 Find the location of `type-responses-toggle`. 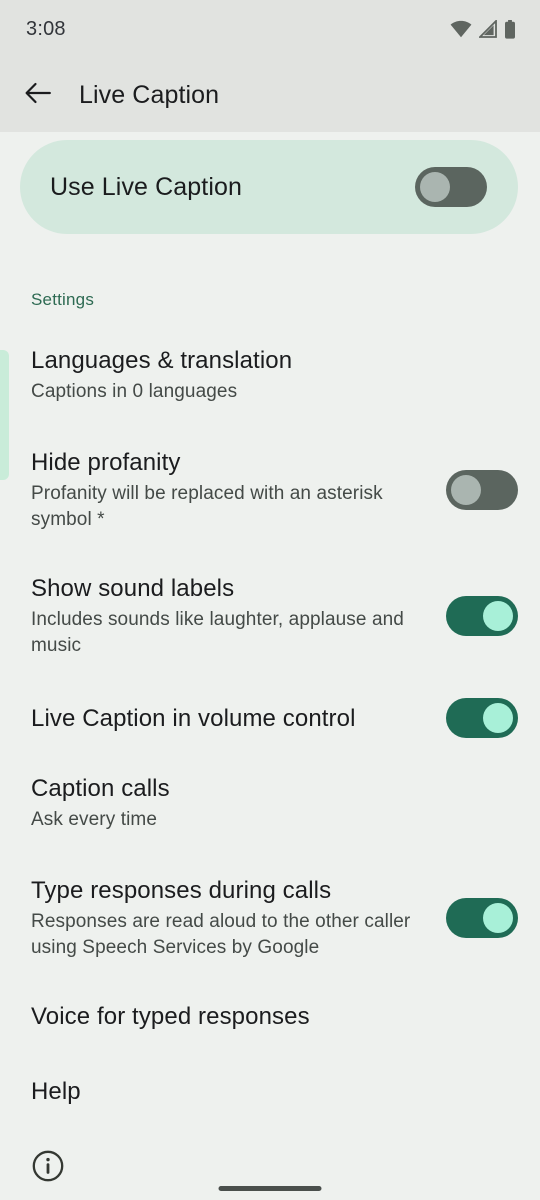

type-responses-toggle is located at coordinates (482, 917).